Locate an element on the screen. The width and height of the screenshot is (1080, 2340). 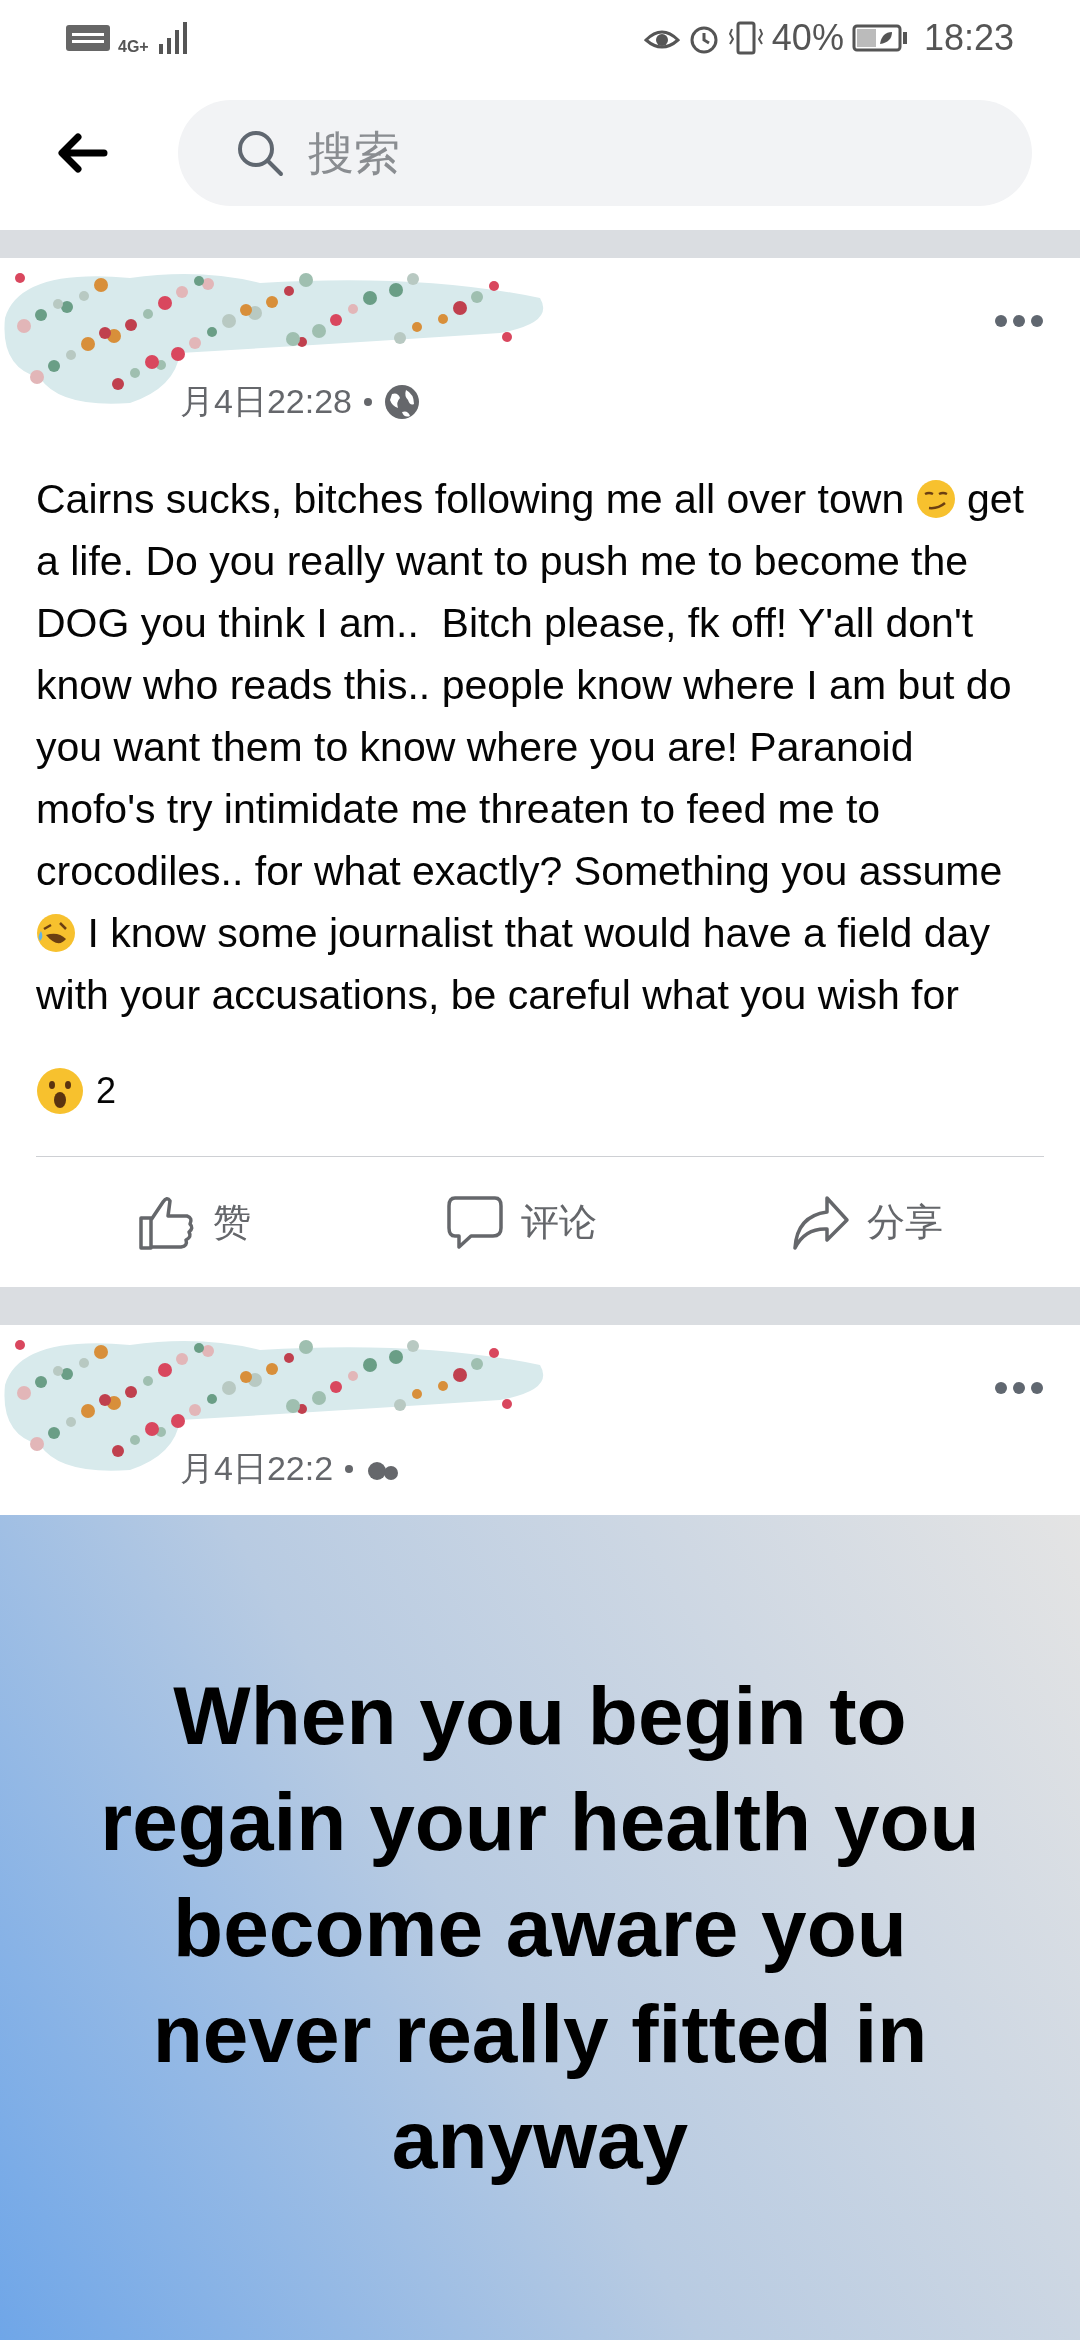
signal-icon is located at coordinates (171, 37).